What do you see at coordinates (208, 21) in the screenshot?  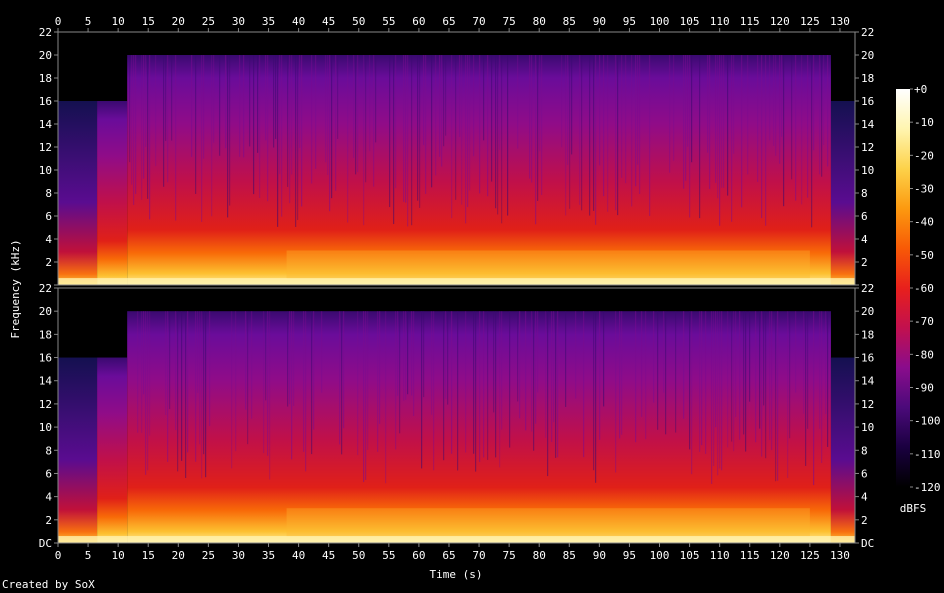 I see `x-tick-label-top: 25` at bounding box center [208, 21].